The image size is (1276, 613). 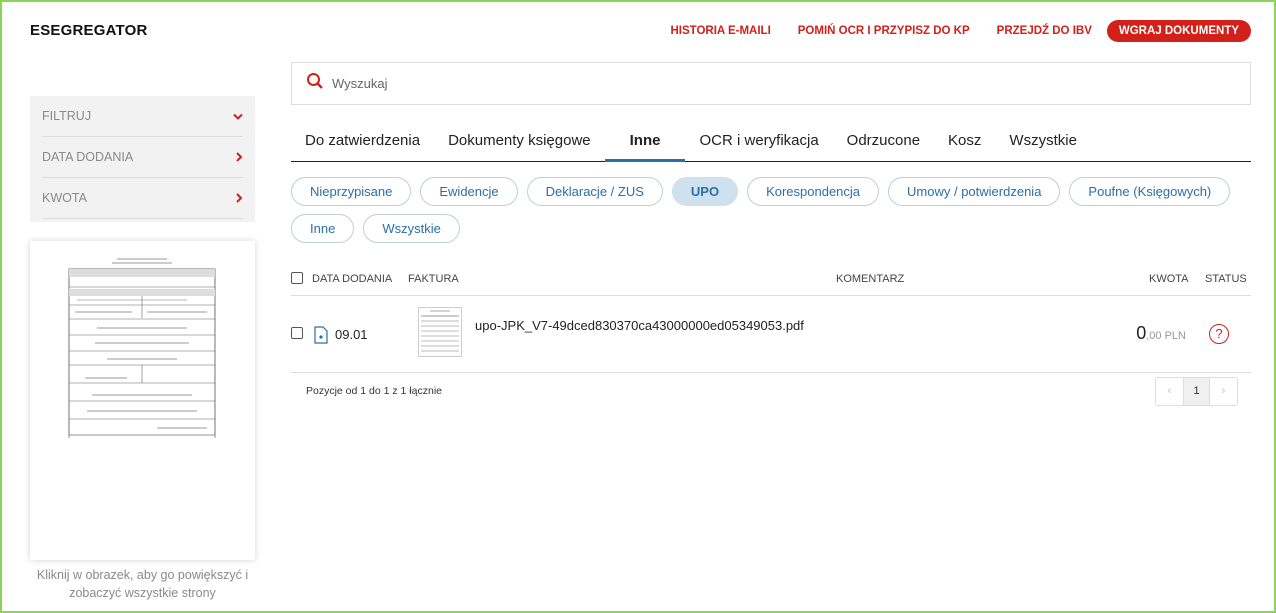 What do you see at coordinates (351, 334) in the screenshot?
I see `row-date: 09.01` at bounding box center [351, 334].